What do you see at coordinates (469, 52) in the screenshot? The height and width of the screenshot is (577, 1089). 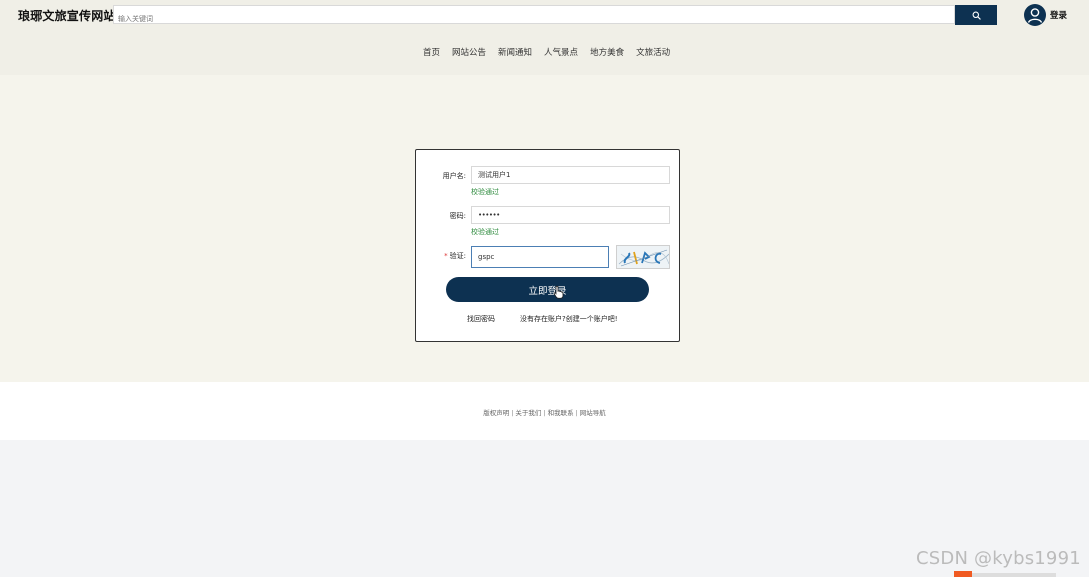 I see `nav-item-announcements: 网站公告` at bounding box center [469, 52].